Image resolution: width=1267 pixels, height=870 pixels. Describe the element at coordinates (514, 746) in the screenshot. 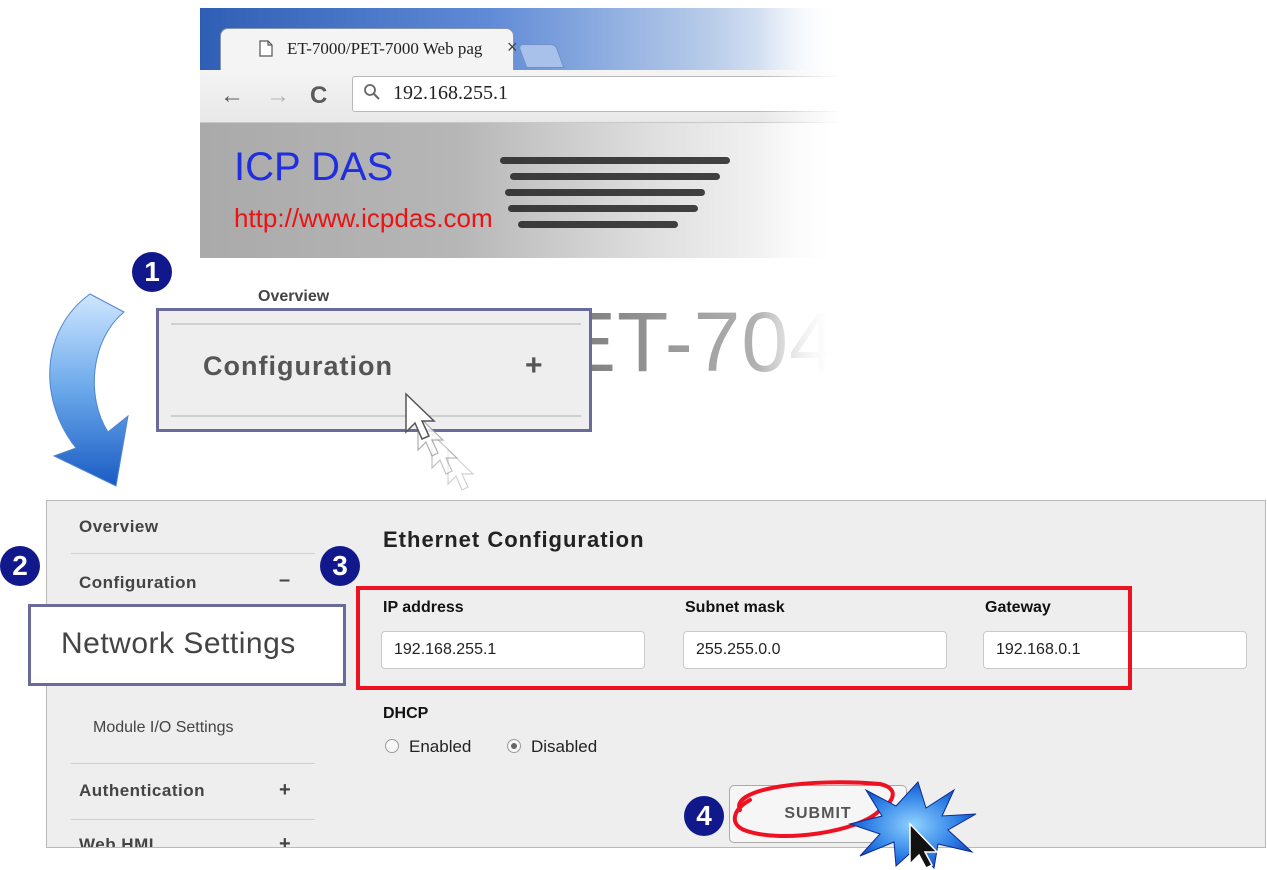

I see `dhcp-disabled-radio` at that location.